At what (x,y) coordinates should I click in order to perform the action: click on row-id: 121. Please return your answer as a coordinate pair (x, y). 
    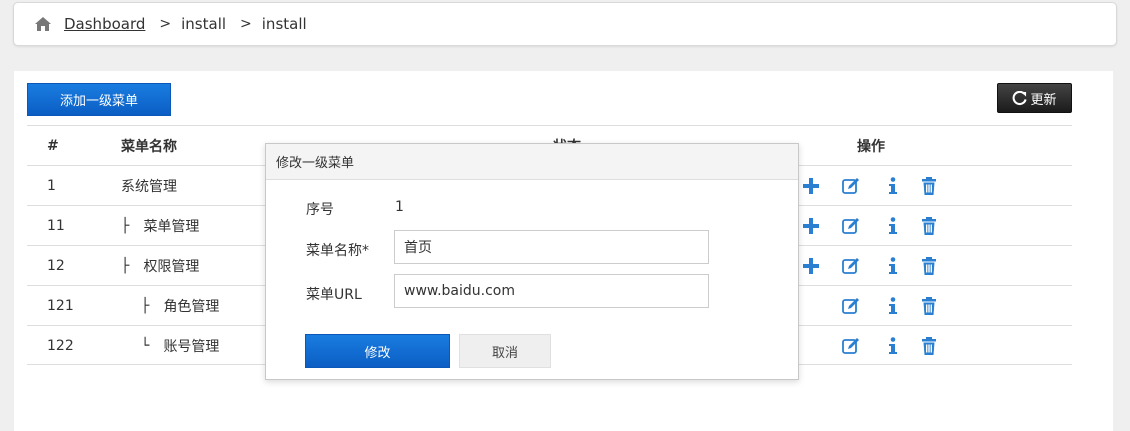
    Looking at the image, I should click on (60, 305).